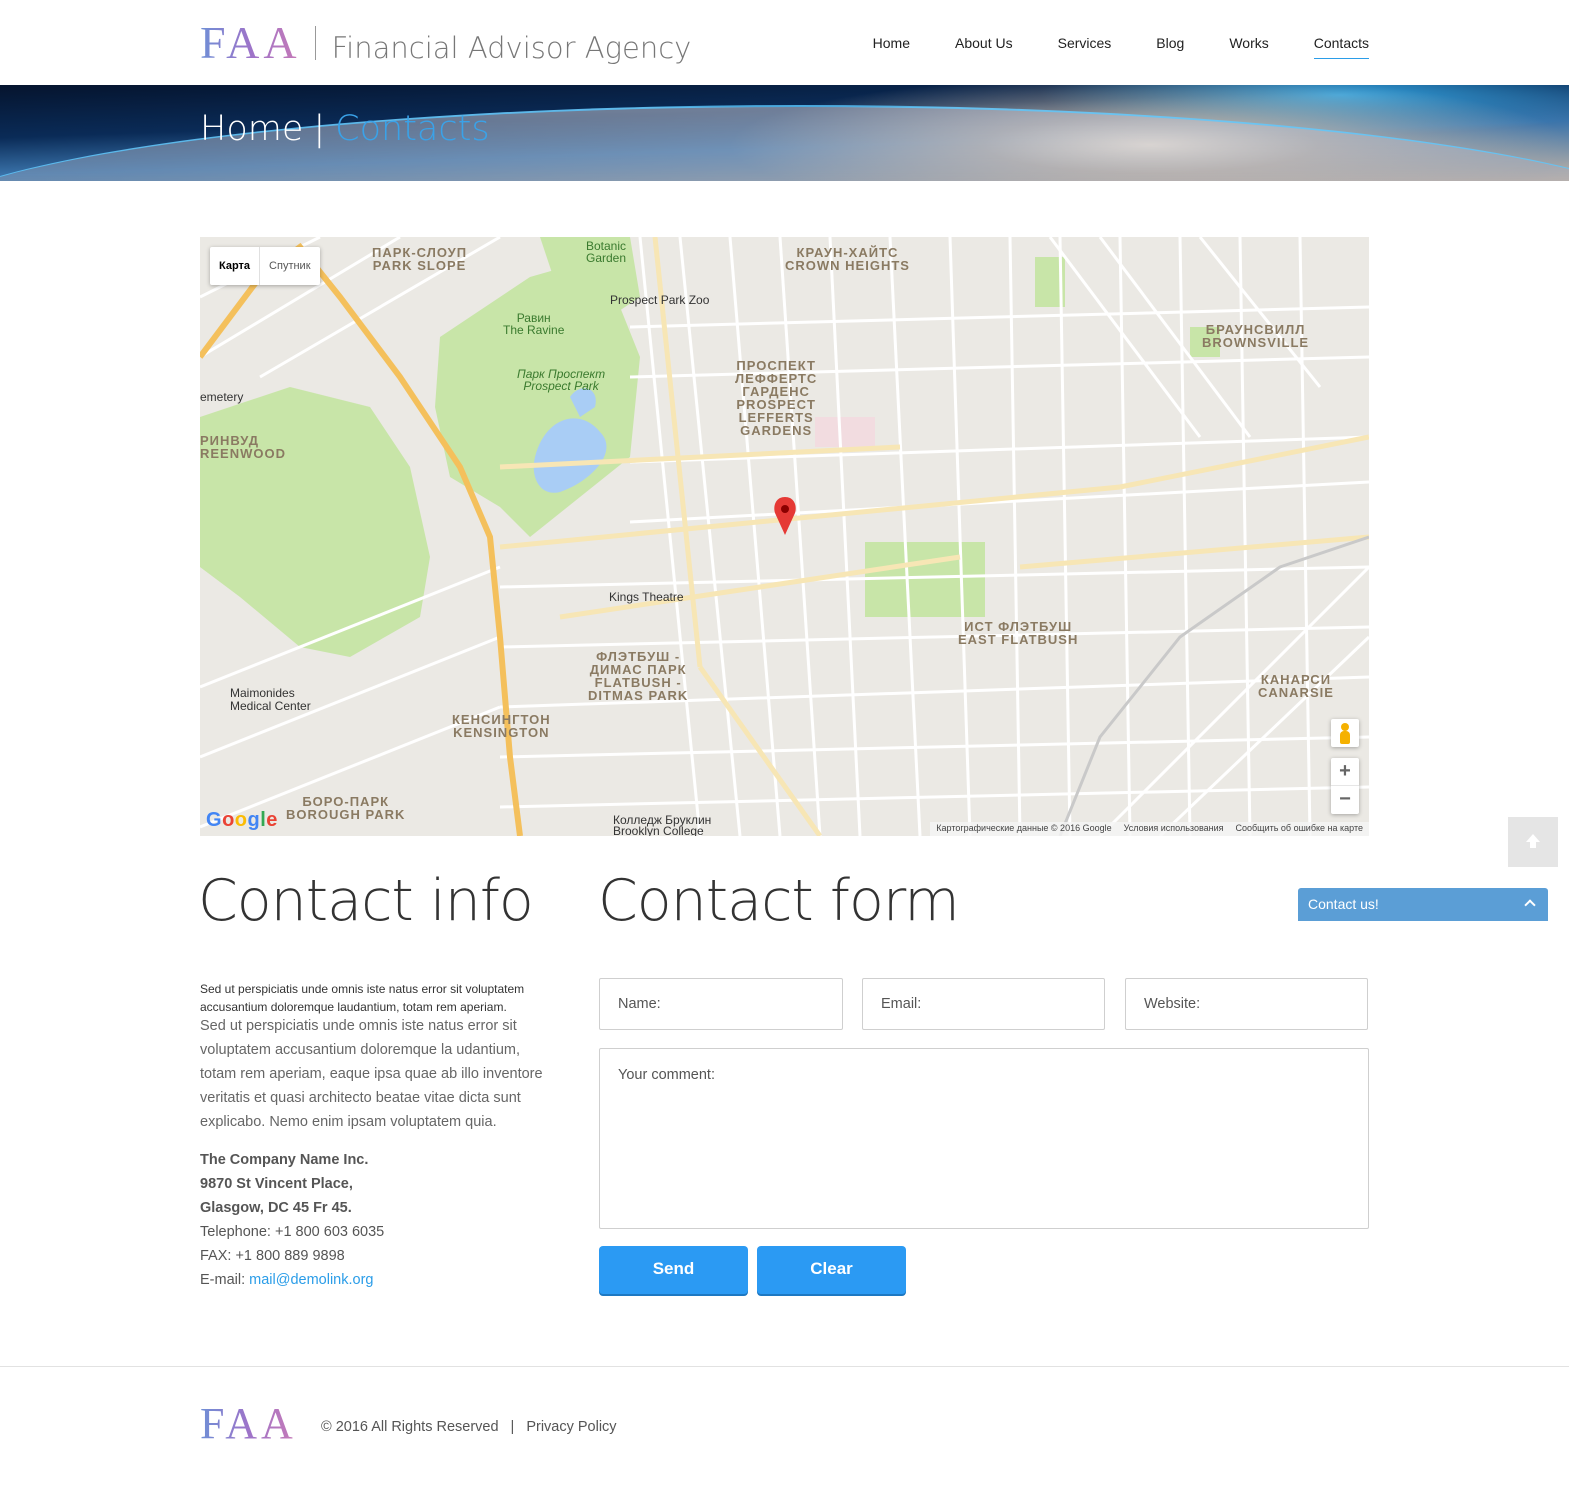  What do you see at coordinates (270, 699) in the screenshot?
I see `map-label-maimonides: Maimonides Medical Center` at bounding box center [270, 699].